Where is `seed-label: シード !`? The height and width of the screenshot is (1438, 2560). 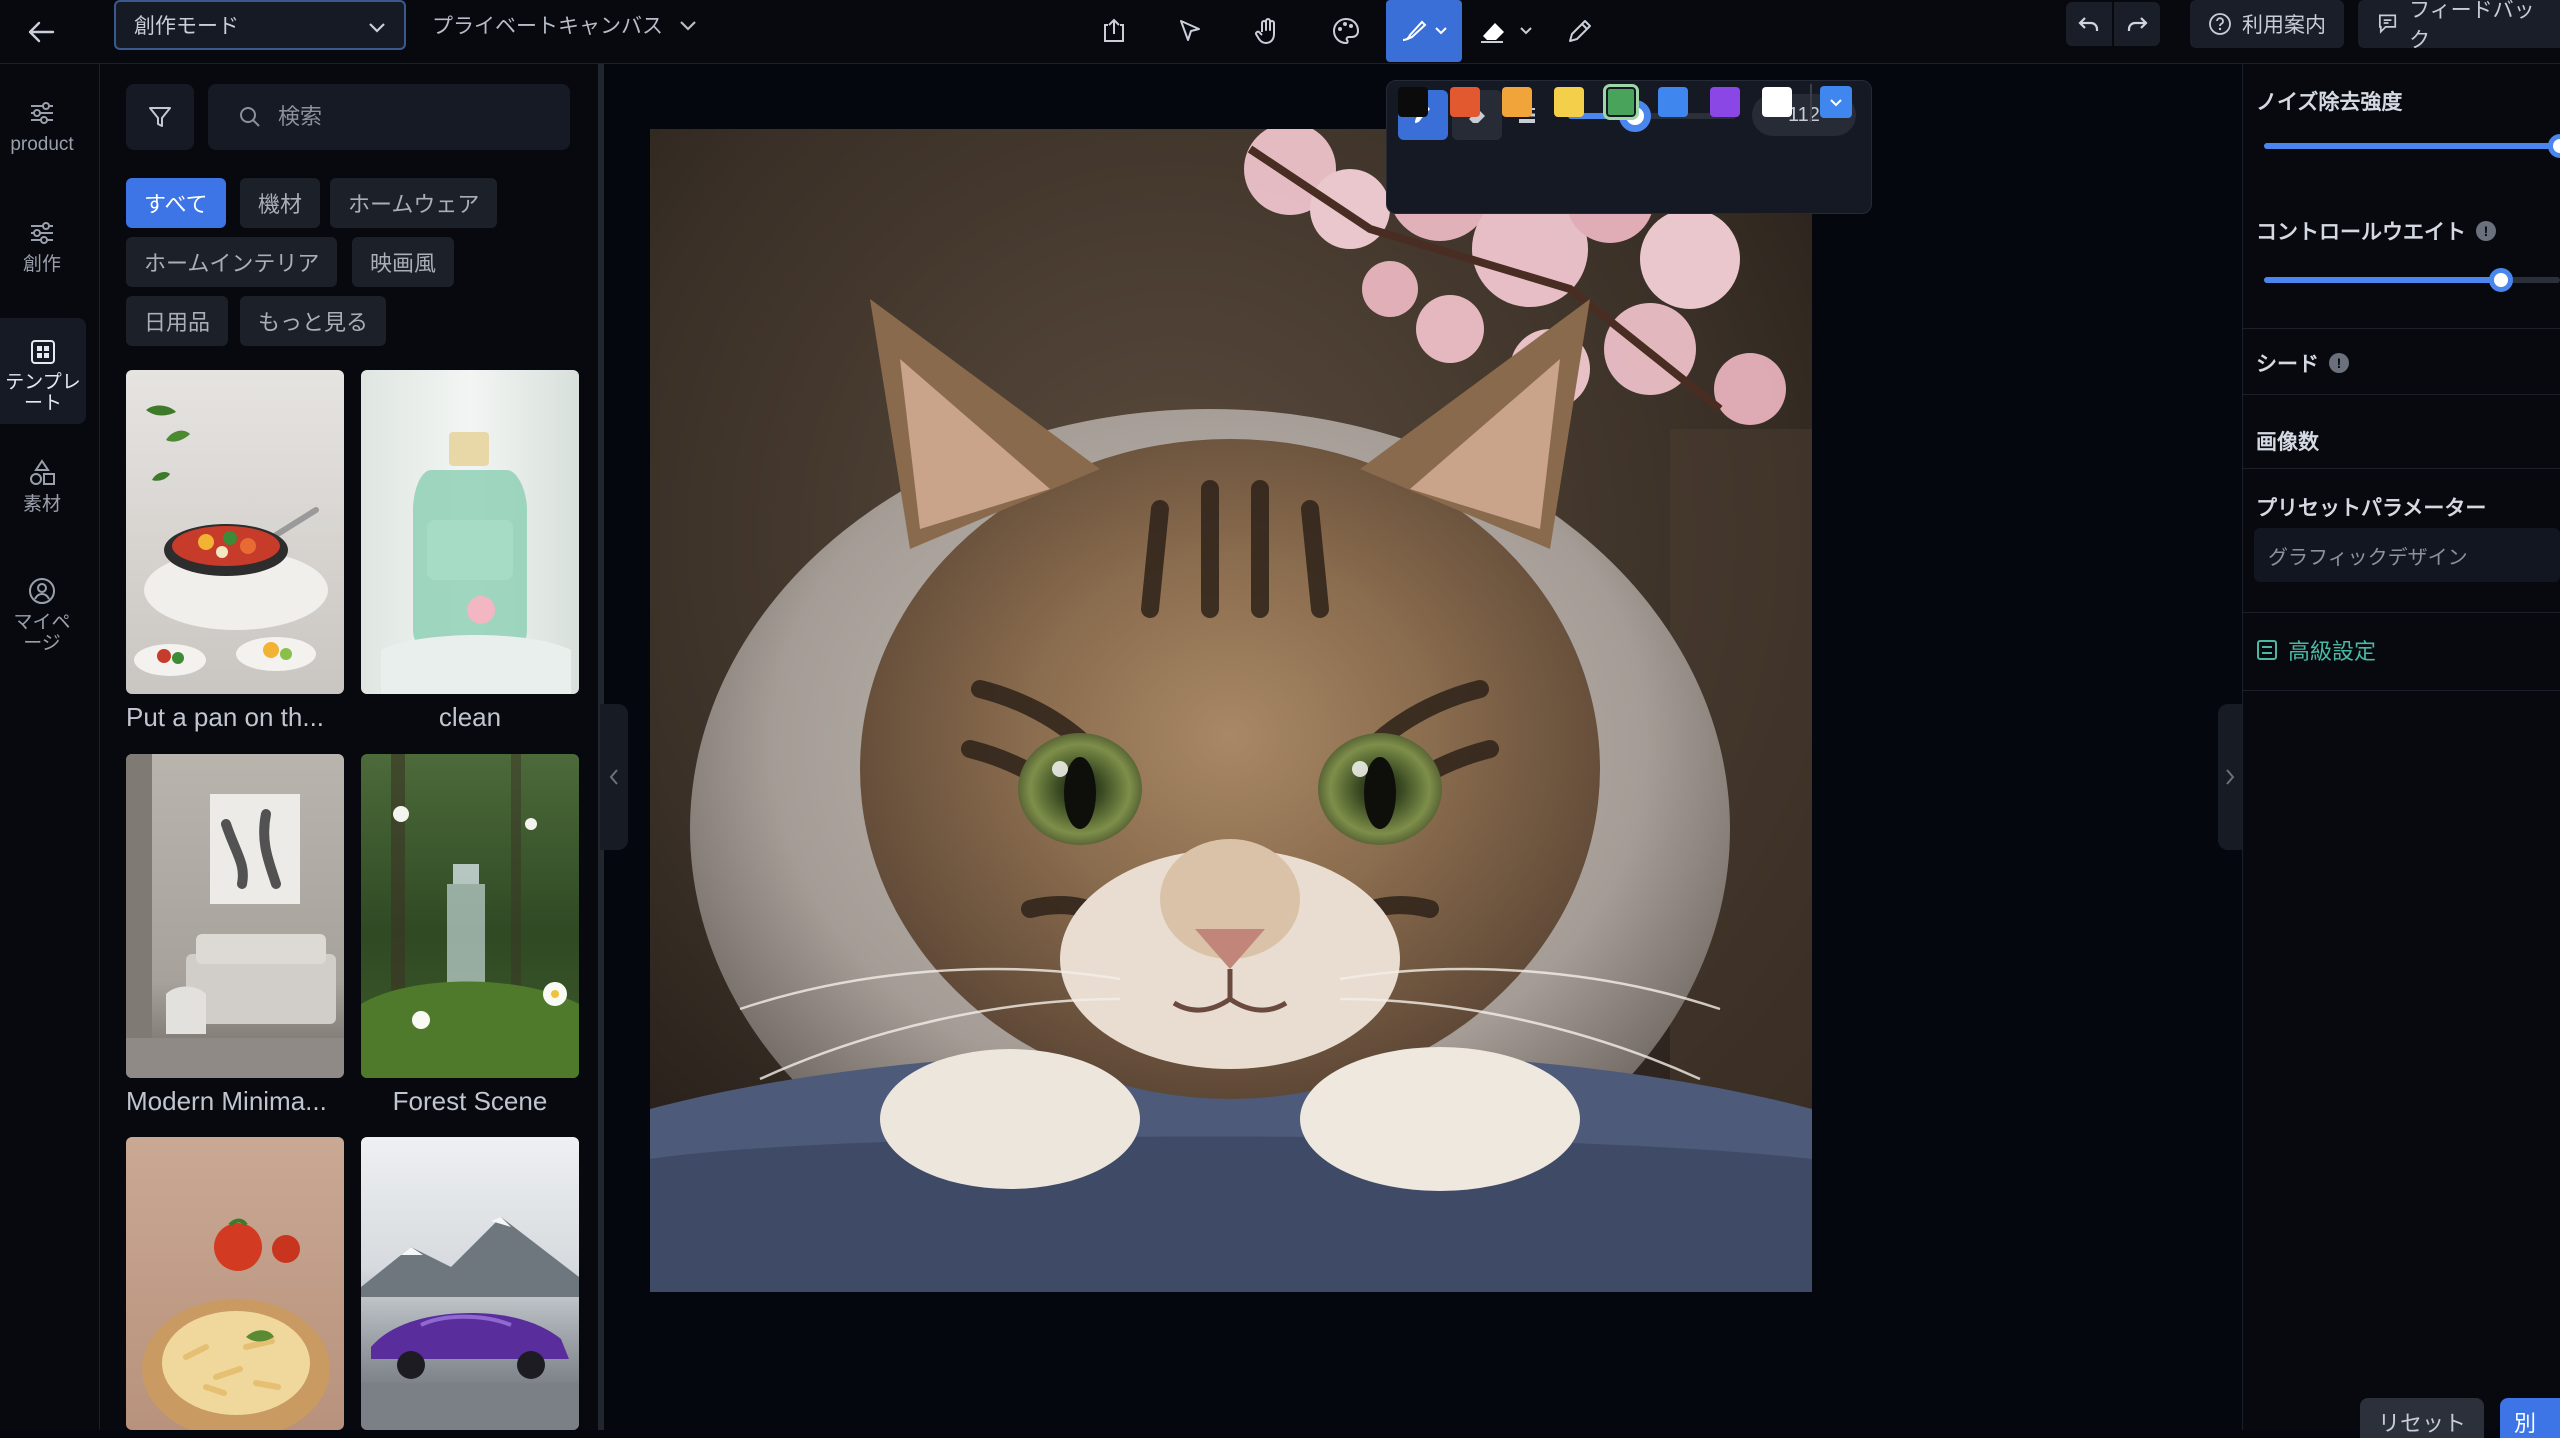
seed-label: シード ! is located at coordinates (2302, 363).